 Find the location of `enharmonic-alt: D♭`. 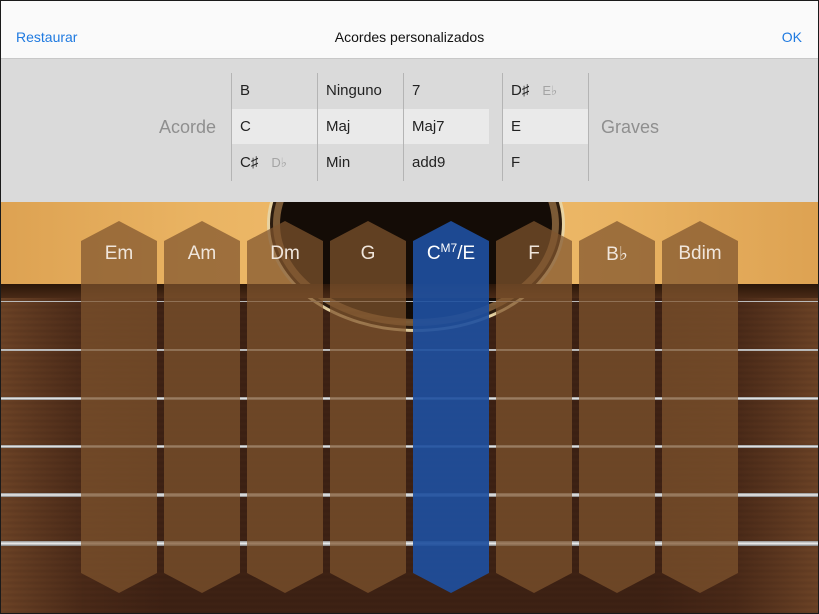

enharmonic-alt: D♭ is located at coordinates (279, 162).